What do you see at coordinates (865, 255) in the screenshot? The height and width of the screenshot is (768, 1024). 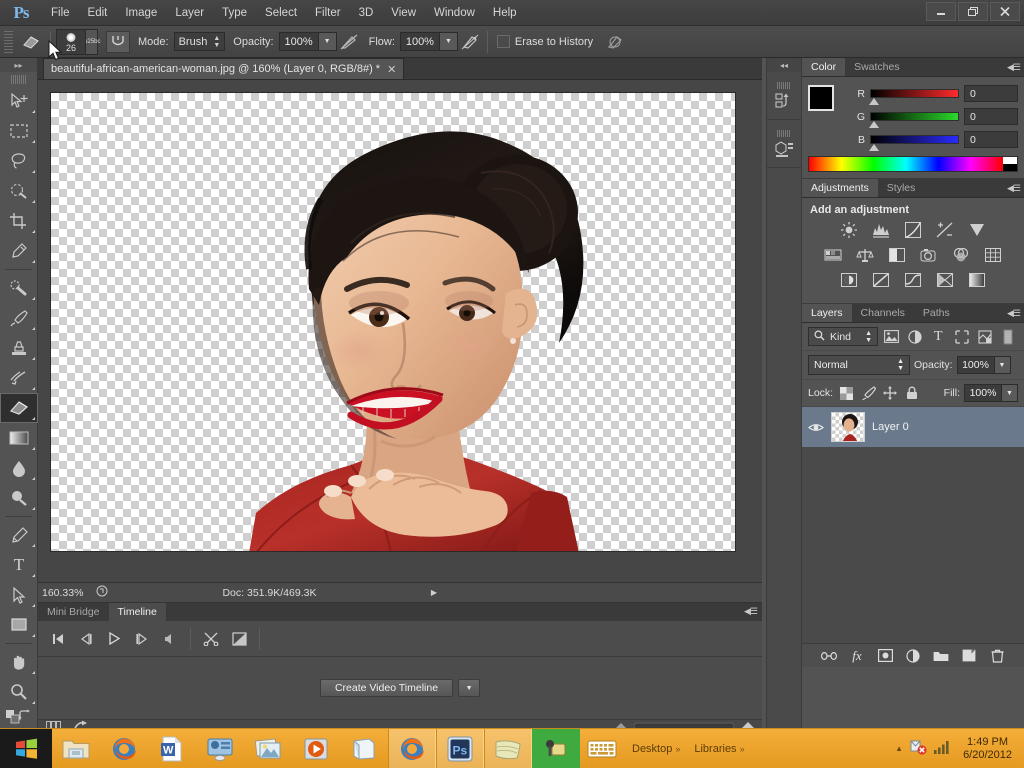 I see `color-balance-icon` at bounding box center [865, 255].